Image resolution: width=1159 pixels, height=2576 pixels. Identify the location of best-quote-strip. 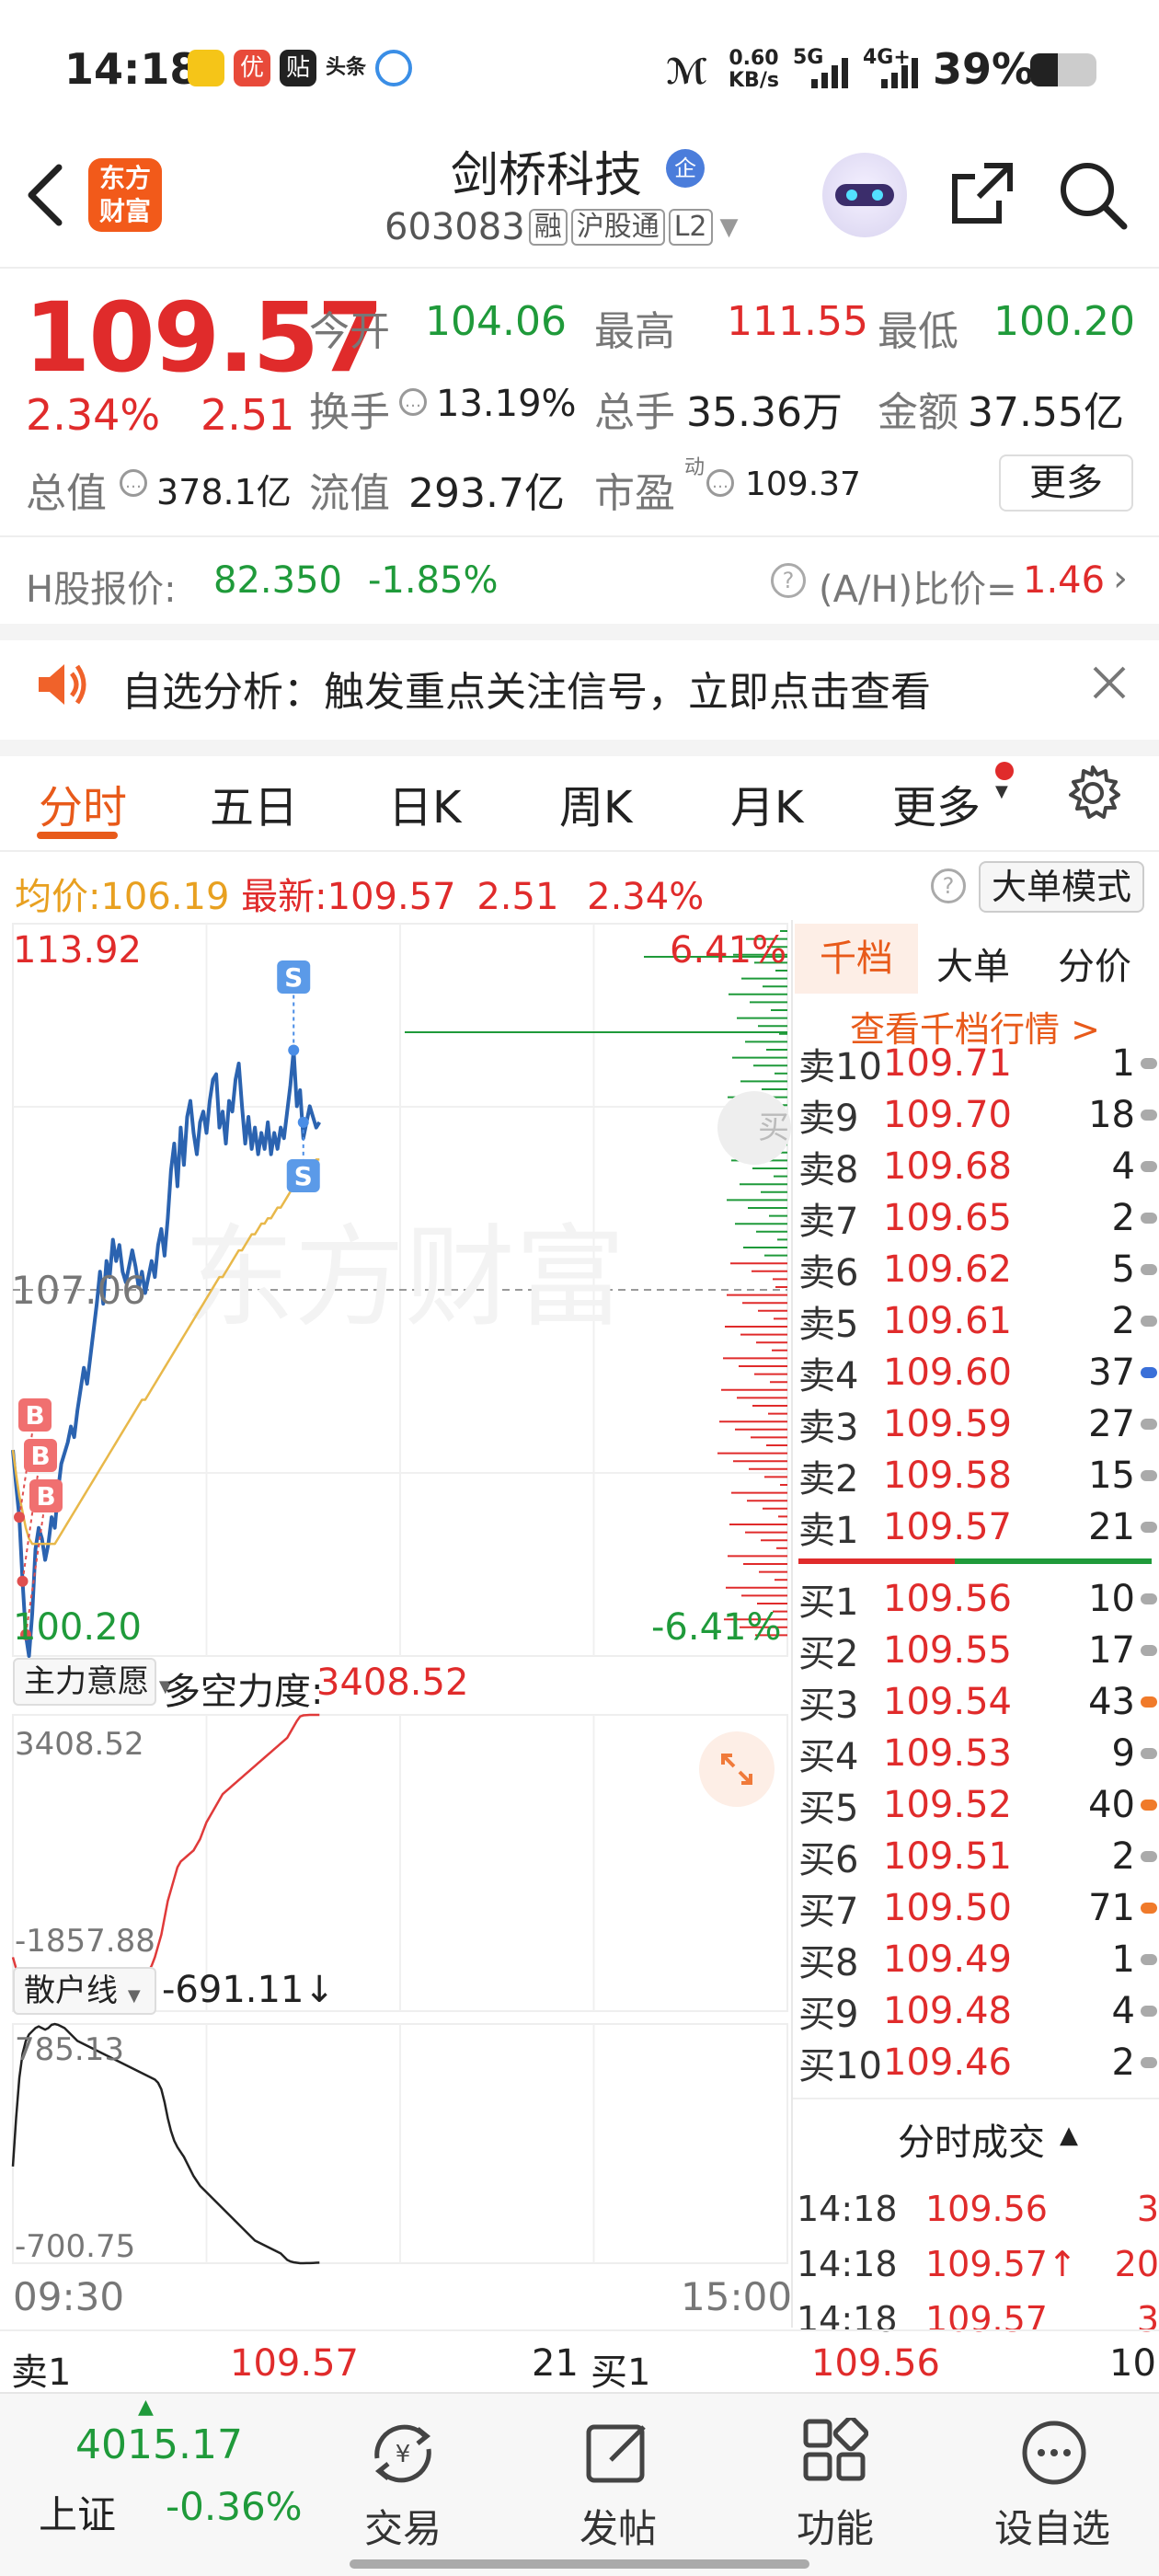
(579, 2359).